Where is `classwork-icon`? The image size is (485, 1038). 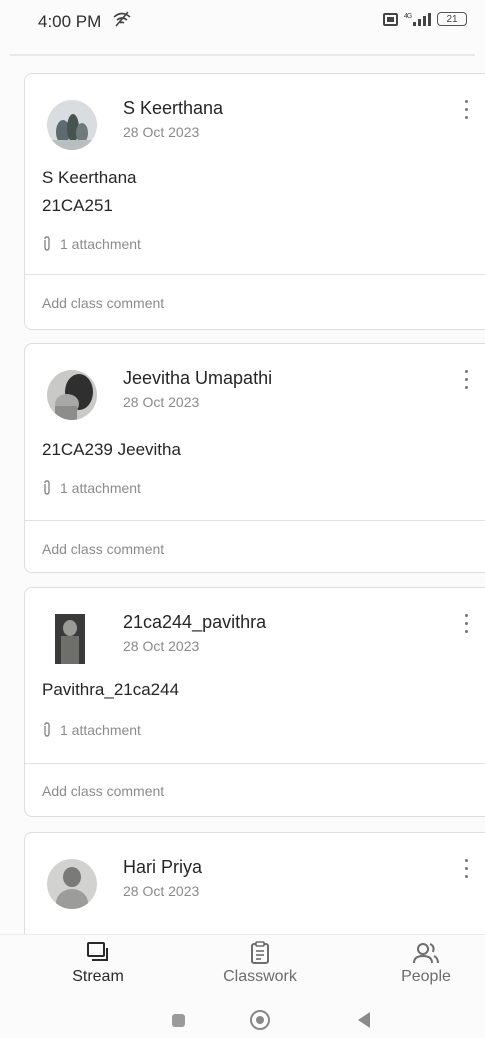
classwork-icon is located at coordinates (260, 952).